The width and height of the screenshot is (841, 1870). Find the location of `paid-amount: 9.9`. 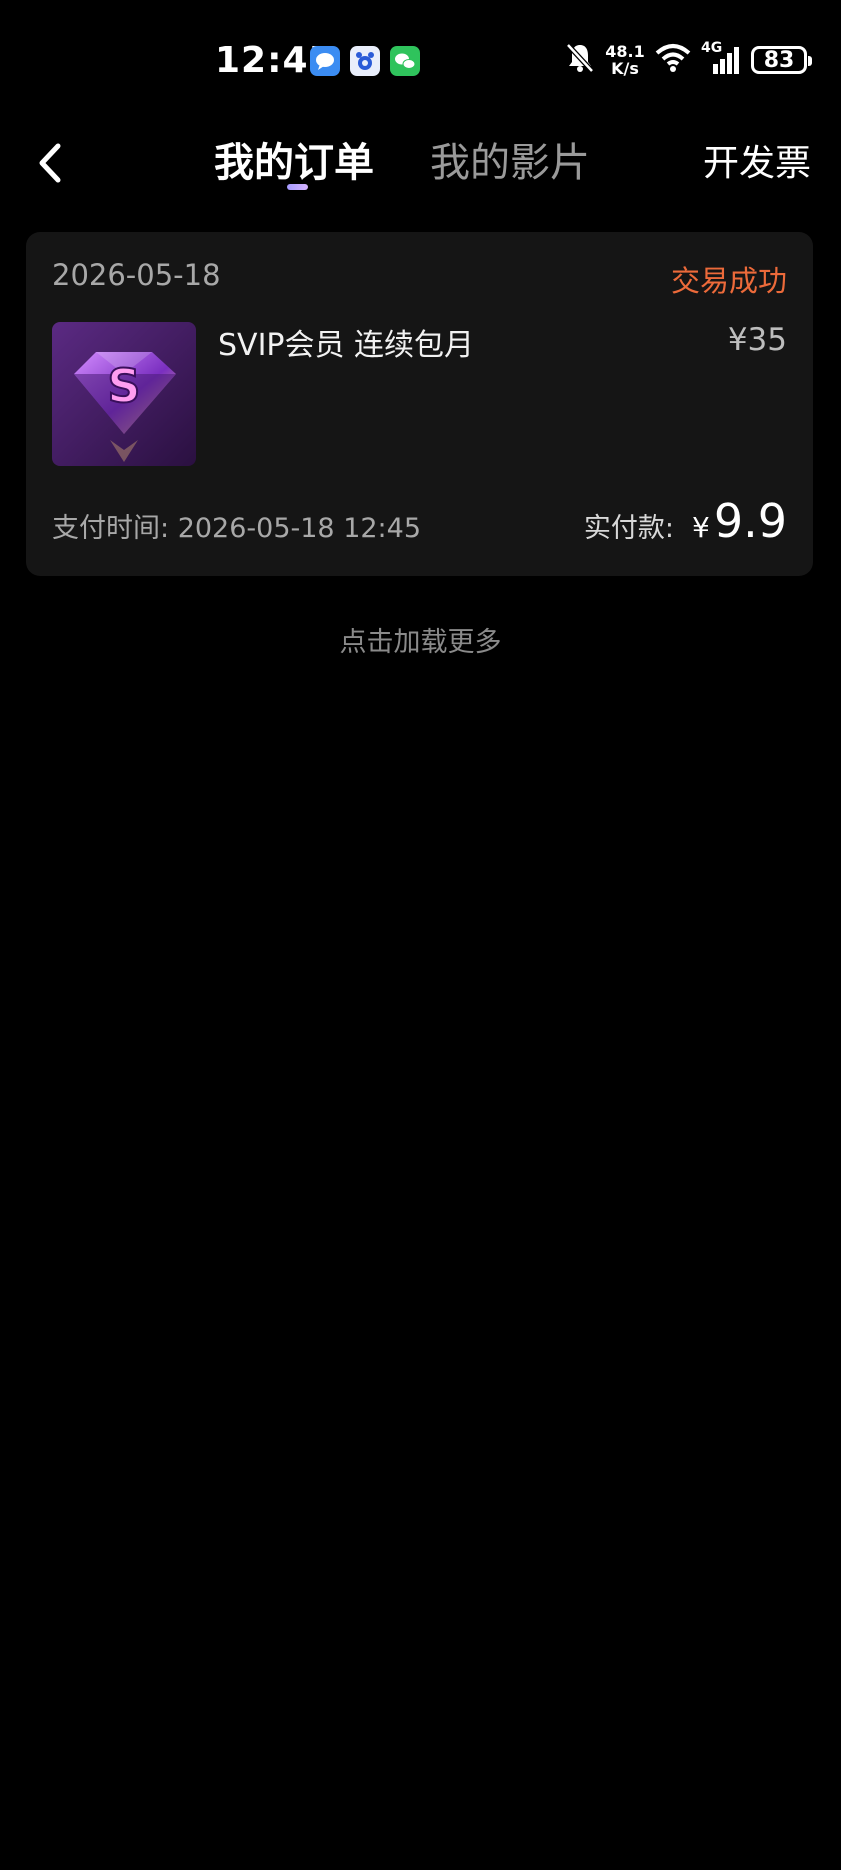

paid-amount: 9.9 is located at coordinates (750, 521).